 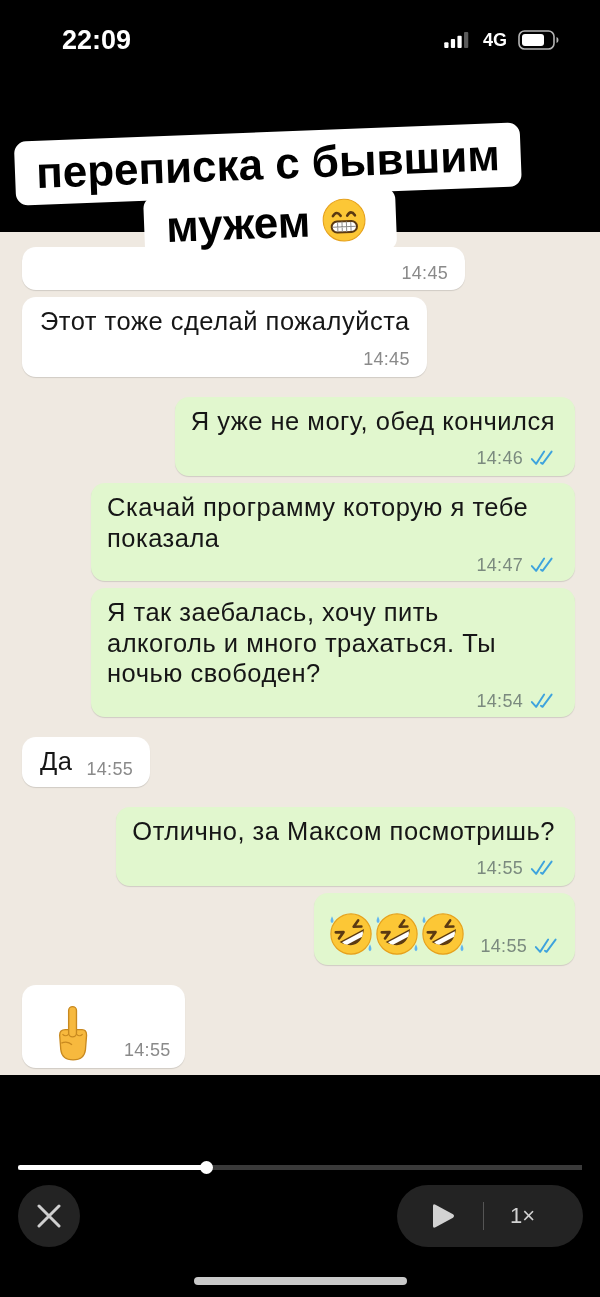 I want to click on close-icon, so click(x=49, y=1216).